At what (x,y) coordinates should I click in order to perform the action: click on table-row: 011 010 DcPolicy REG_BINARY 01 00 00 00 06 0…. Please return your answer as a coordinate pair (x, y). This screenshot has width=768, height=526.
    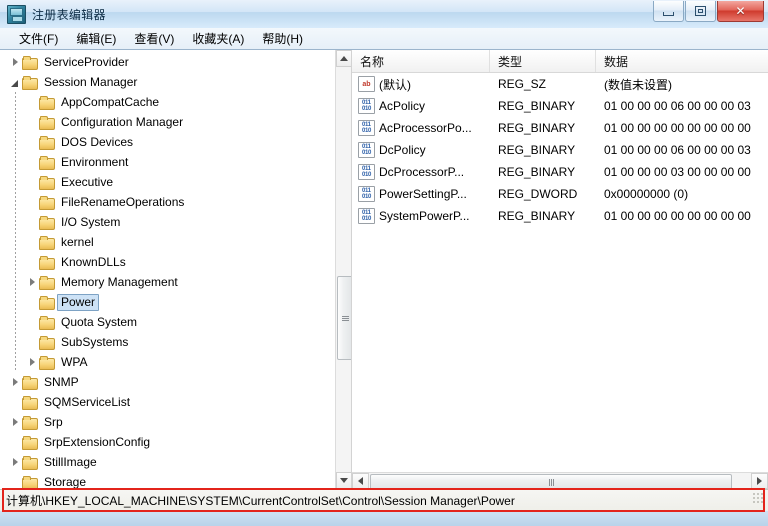
    Looking at the image, I should click on (560, 150).